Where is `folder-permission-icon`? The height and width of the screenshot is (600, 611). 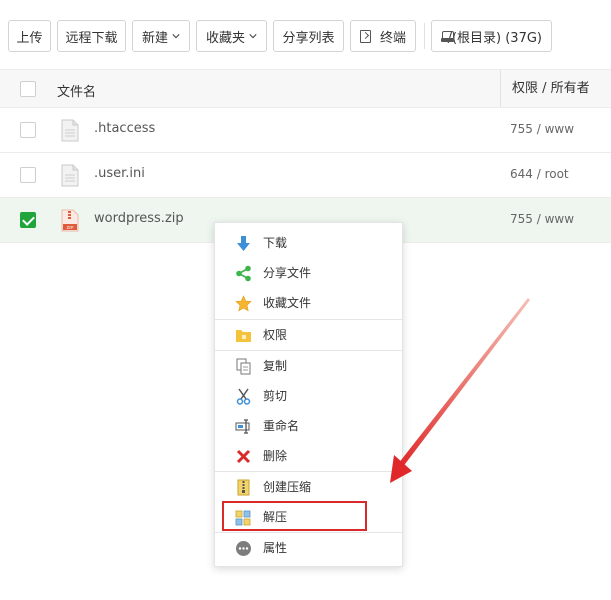
folder-permission-icon is located at coordinates (243, 336).